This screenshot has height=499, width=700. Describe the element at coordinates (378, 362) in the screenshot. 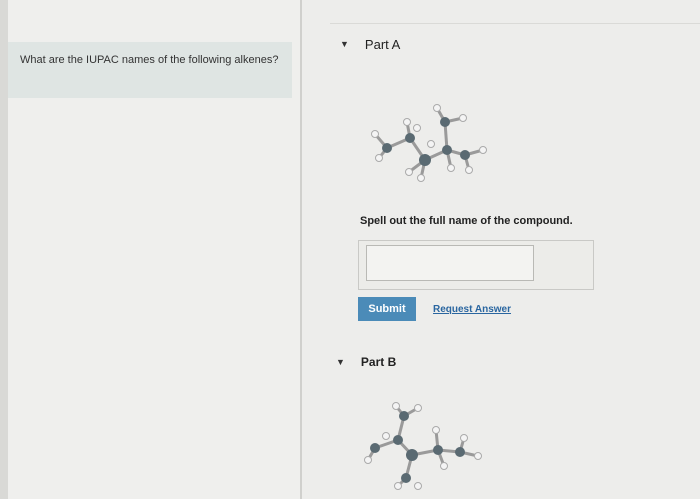

I see `part-b-label: Part B` at that location.